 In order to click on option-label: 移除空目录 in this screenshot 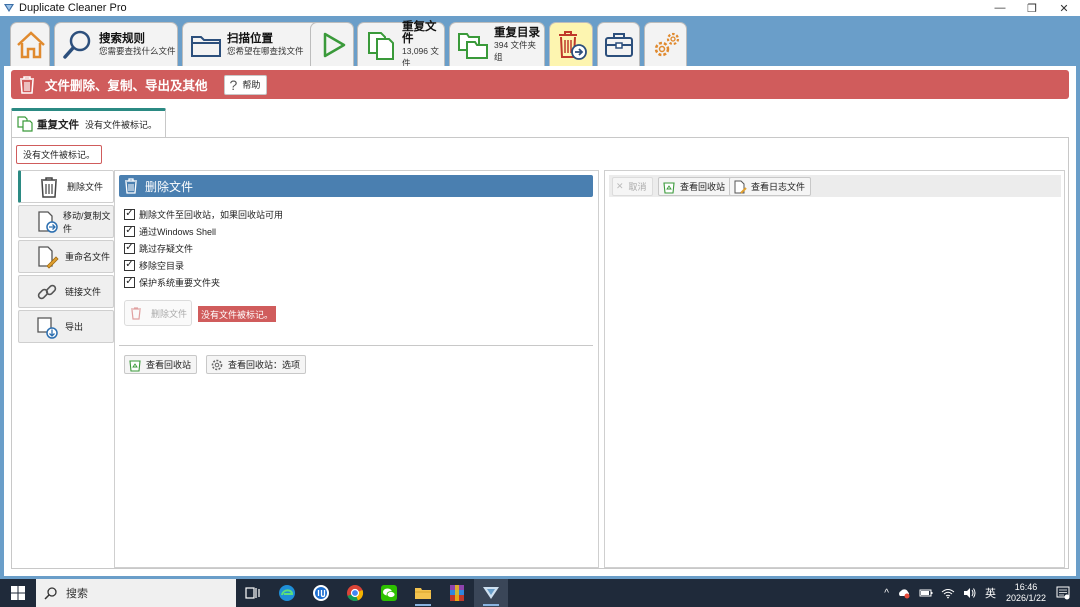, I will do `click(162, 265)`.